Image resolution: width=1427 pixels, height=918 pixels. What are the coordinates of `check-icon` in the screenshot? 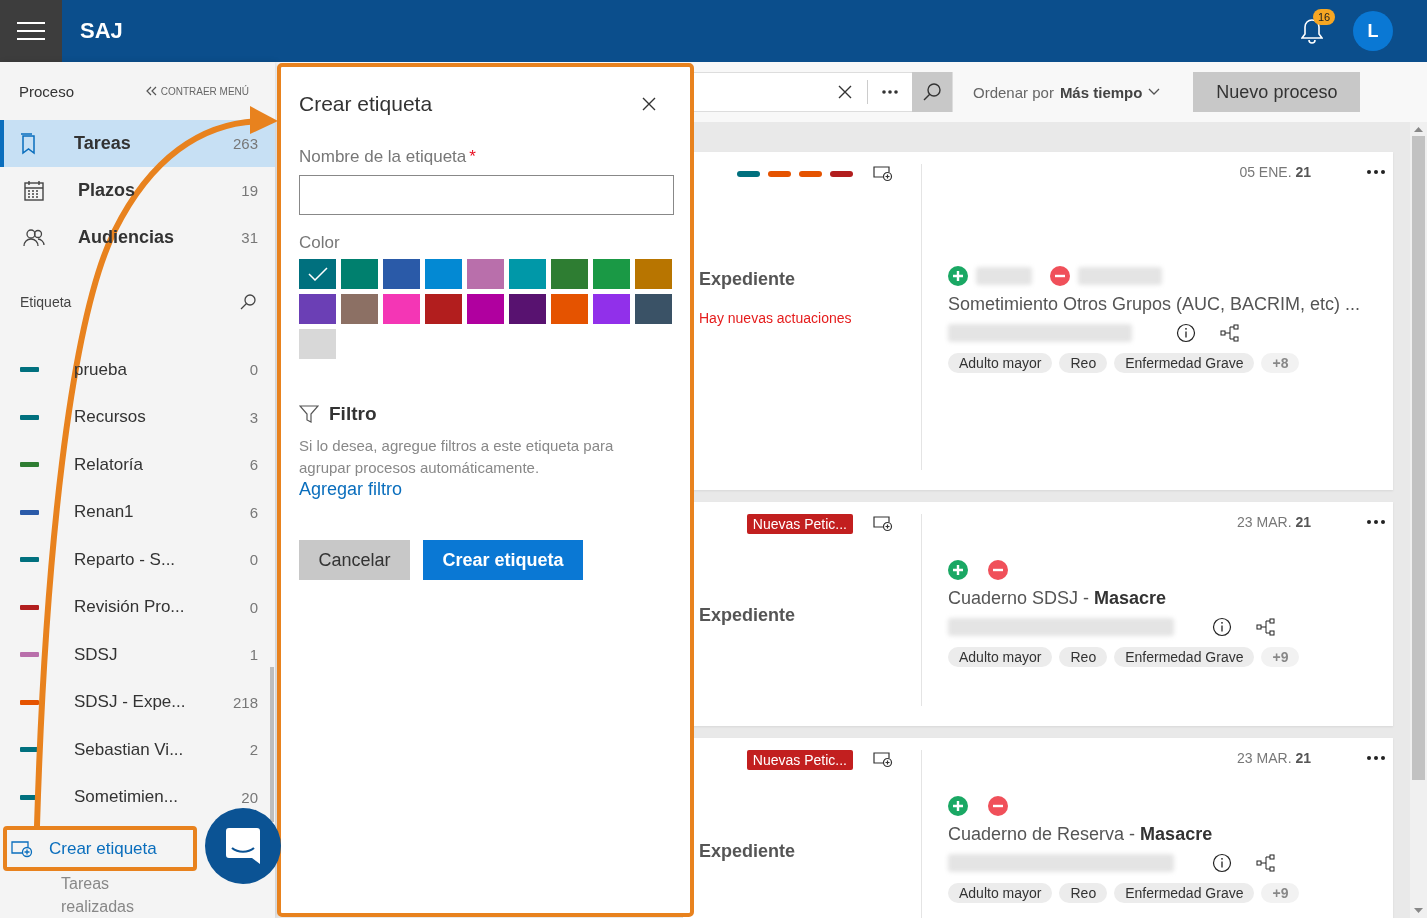 It's located at (317, 274).